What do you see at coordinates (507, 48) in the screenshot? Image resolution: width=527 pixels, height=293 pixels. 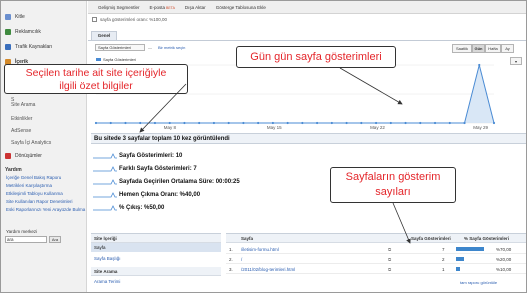 I see `period-month-button: Ay` at bounding box center [507, 48].